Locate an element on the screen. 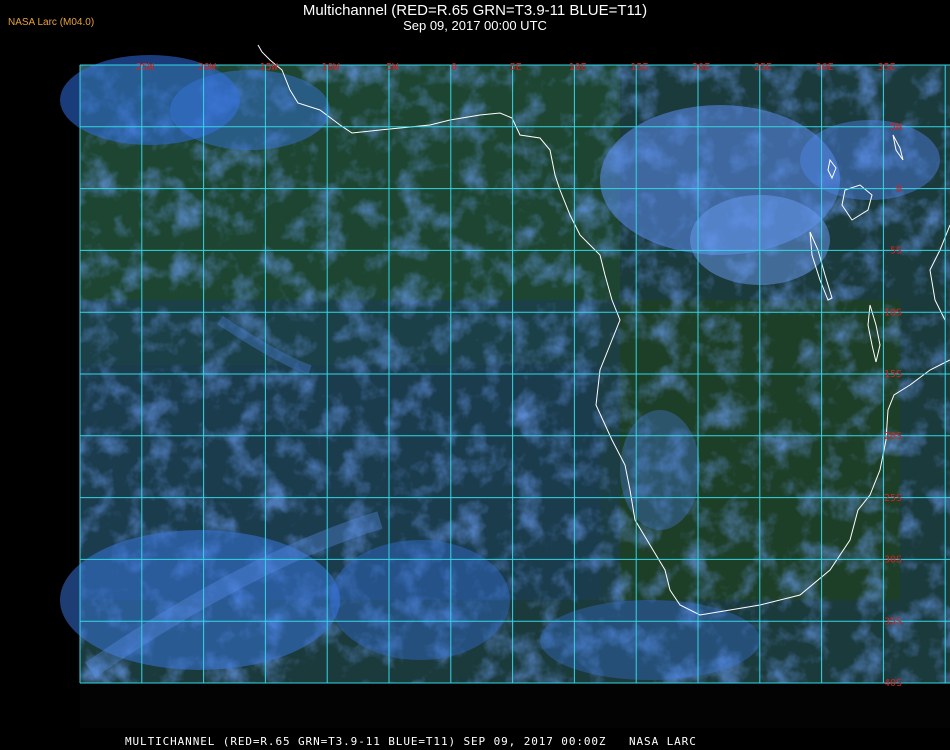  longitude-label: 30E is located at coordinates (825, 67).